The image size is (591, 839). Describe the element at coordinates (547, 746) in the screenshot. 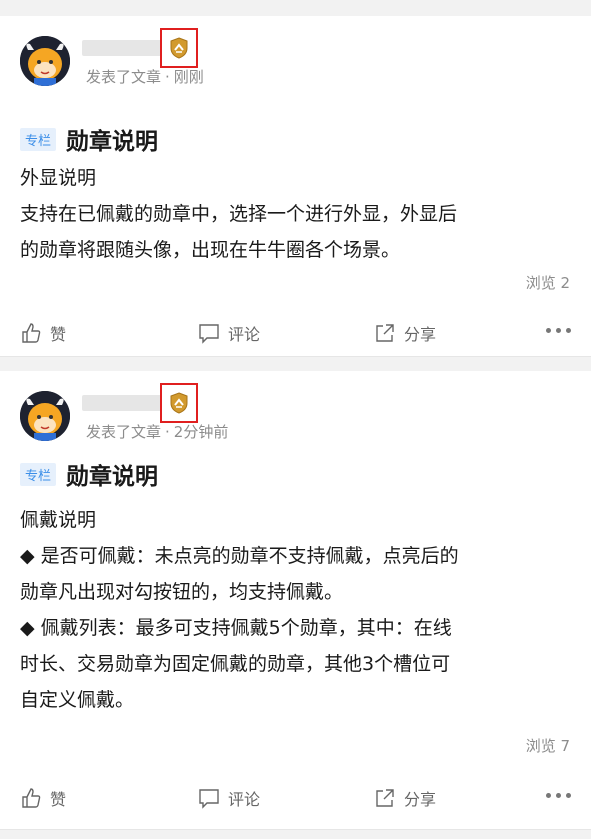

I see `view-count: 浏览 7` at that location.